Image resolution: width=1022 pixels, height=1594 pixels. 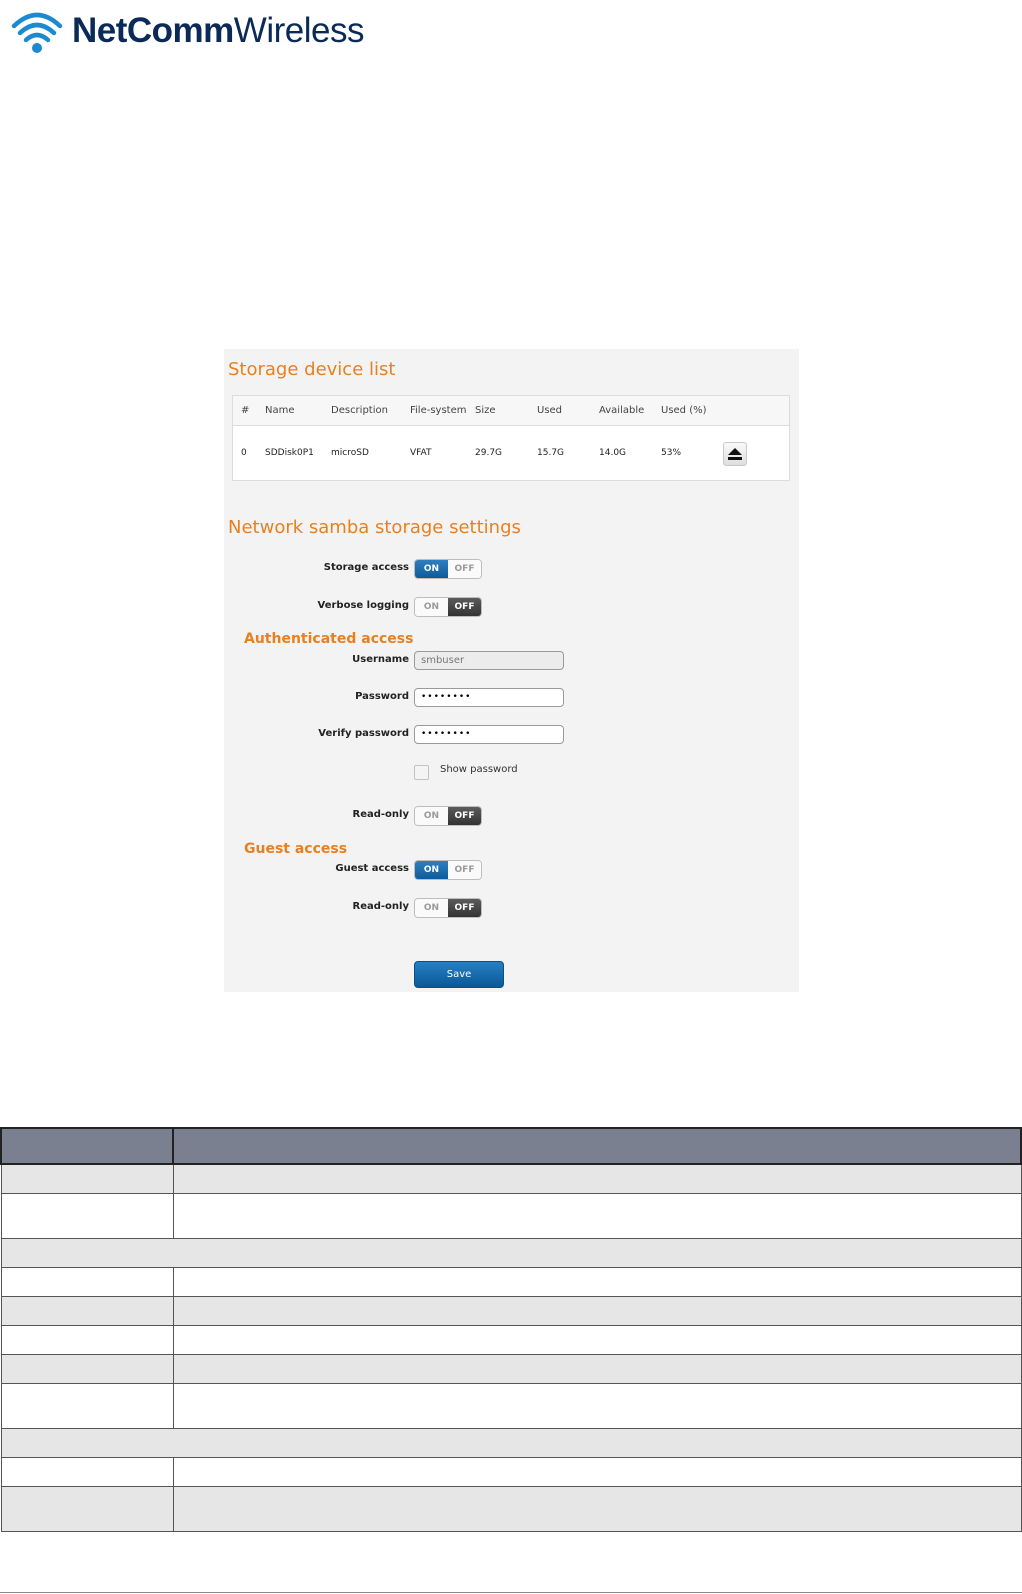 I want to click on save-button: Save, so click(x=459, y=974).